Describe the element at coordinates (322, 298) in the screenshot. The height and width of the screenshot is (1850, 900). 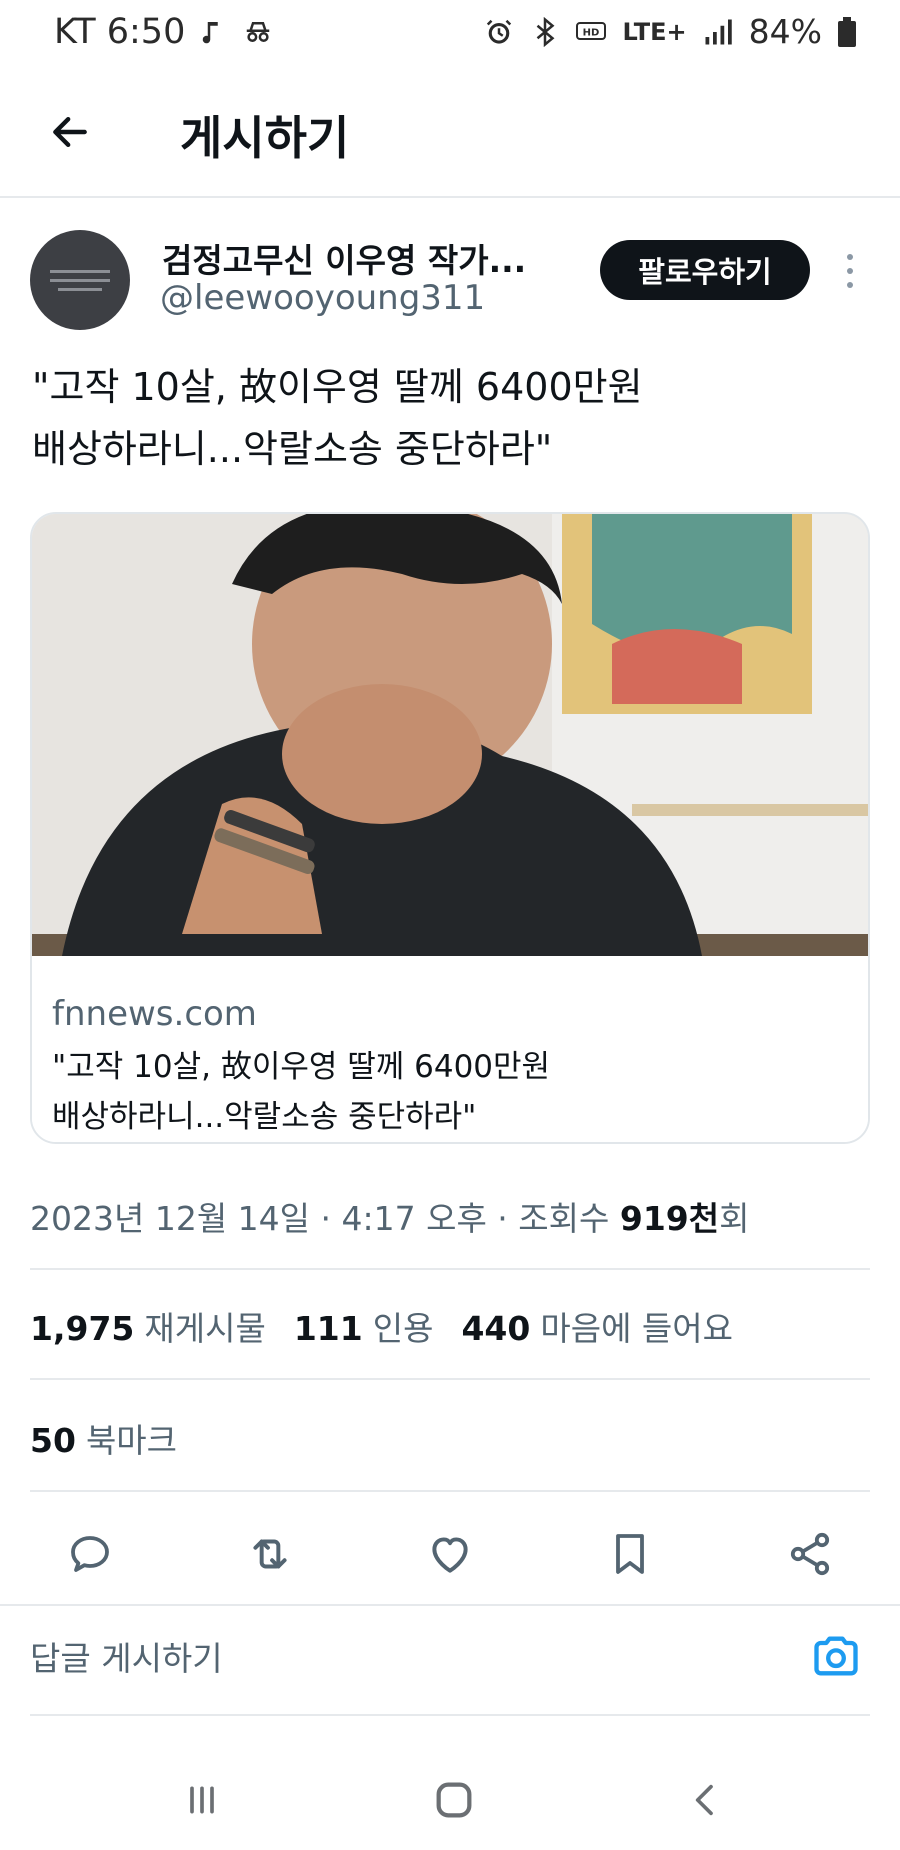
I see `author-handle: @leewooyoung311` at that location.